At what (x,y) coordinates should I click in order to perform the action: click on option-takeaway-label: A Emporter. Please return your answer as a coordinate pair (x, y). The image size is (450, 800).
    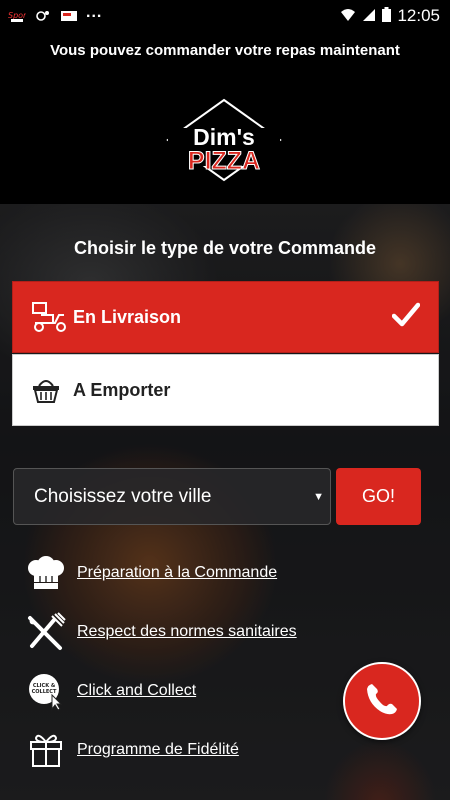
    Looking at the image, I should click on (122, 389).